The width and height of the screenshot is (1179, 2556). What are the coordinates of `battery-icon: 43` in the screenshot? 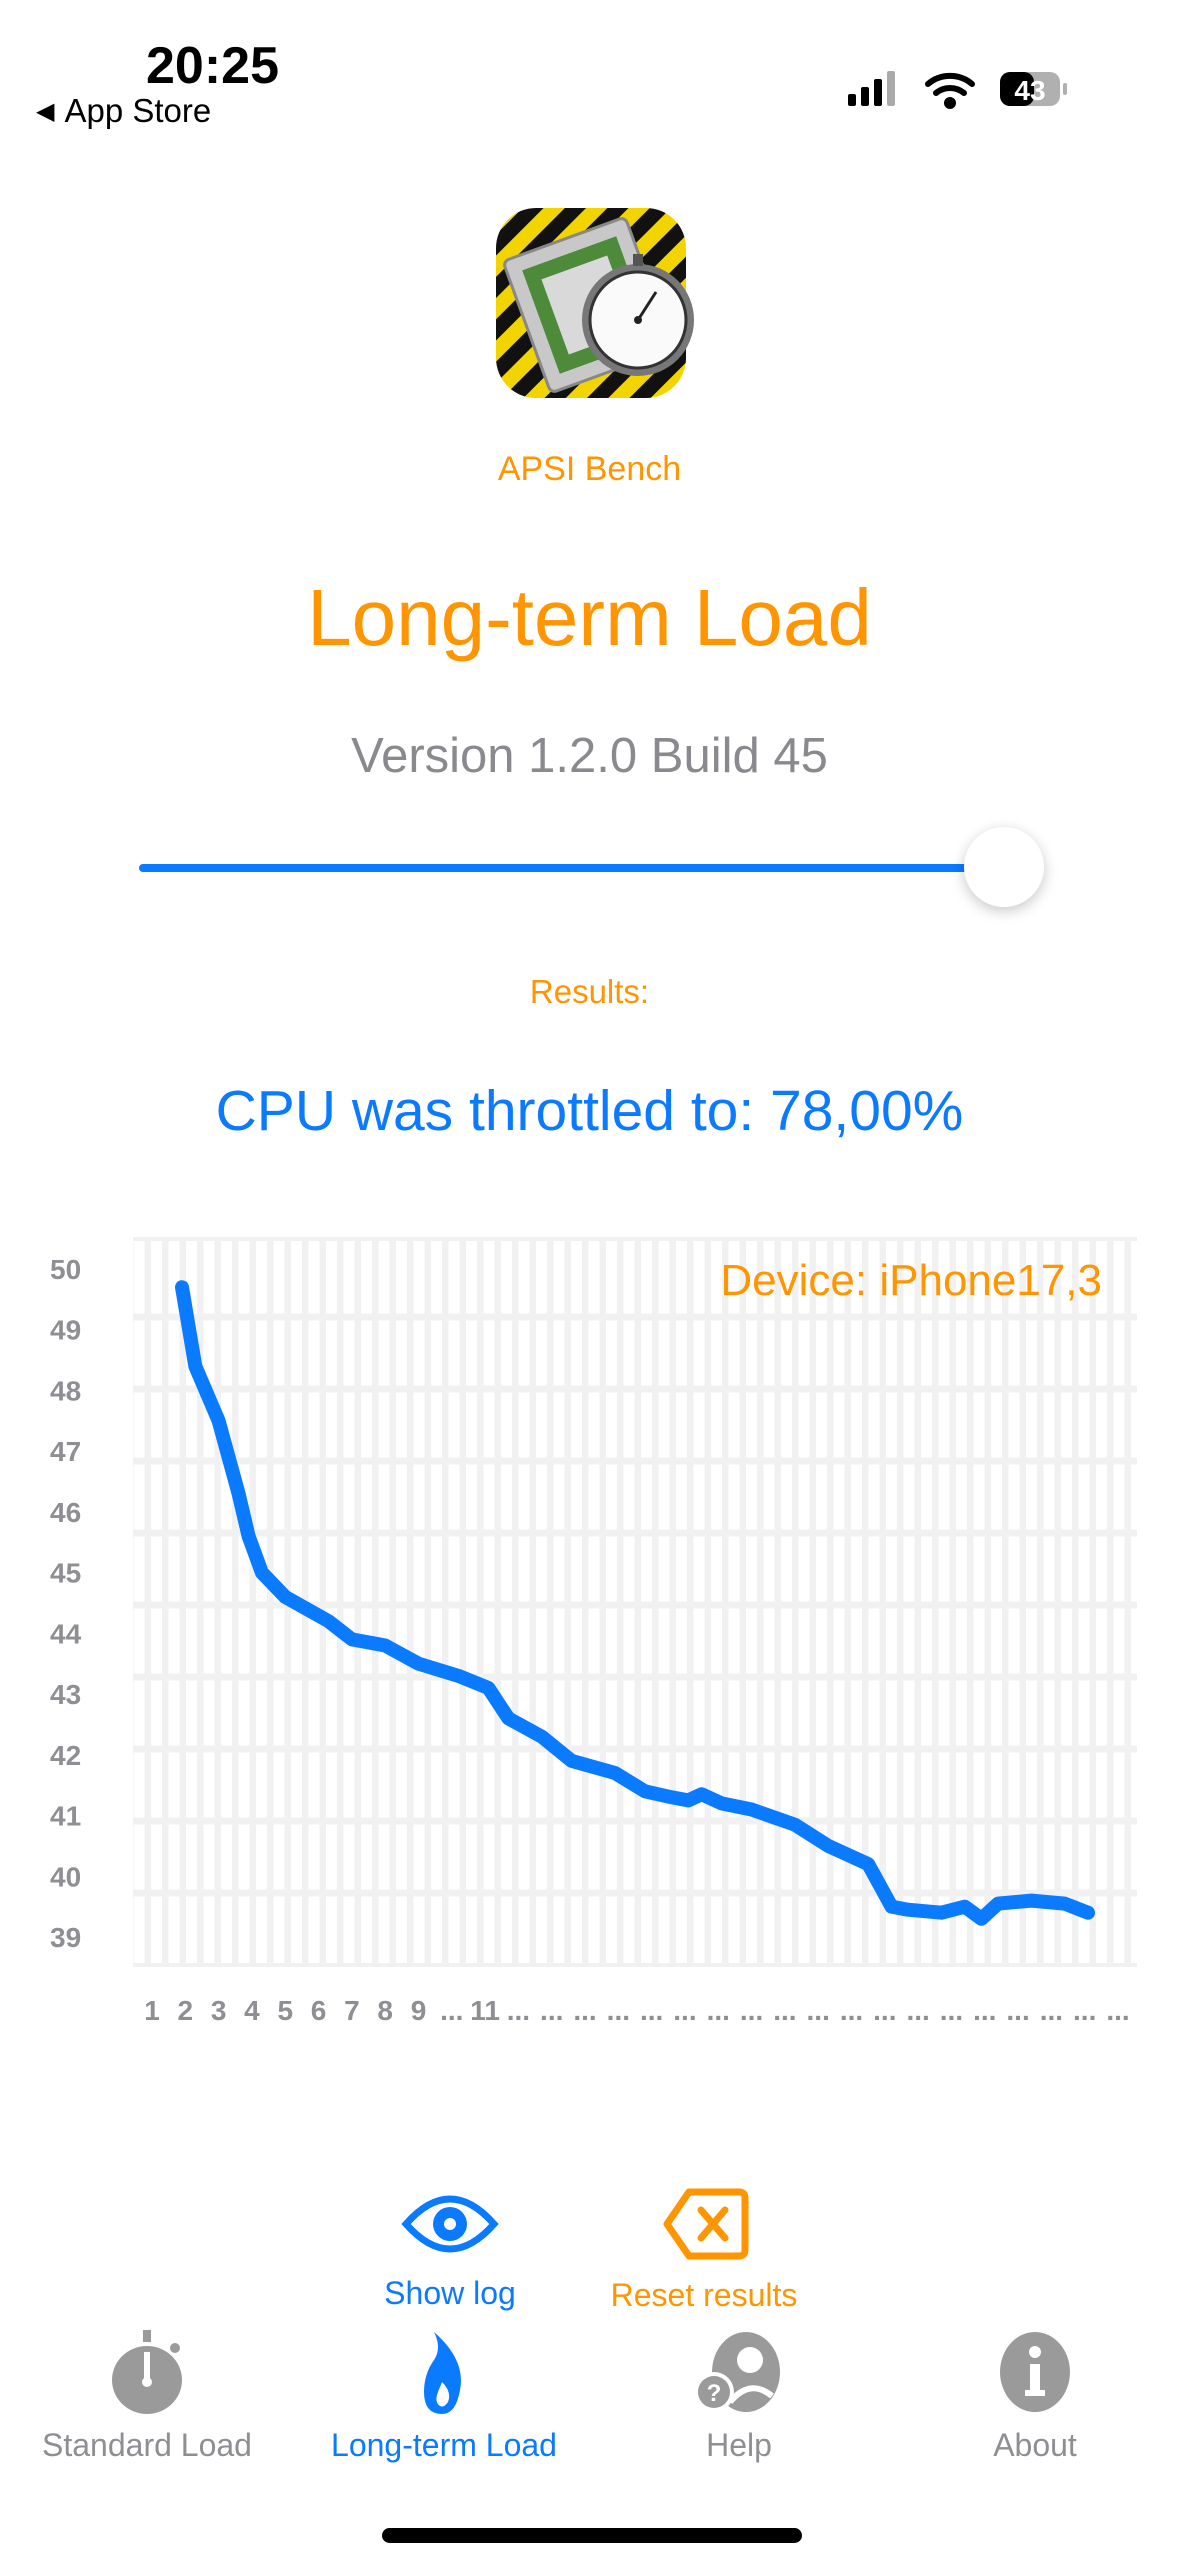 It's located at (1033, 89).